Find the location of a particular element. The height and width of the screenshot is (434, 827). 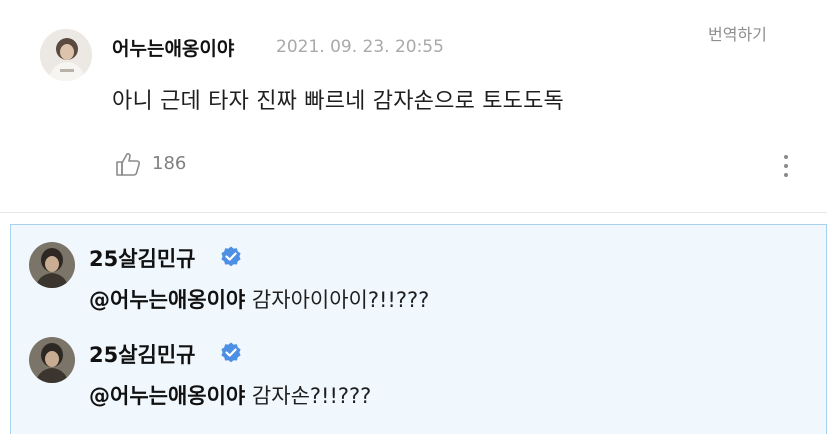

like-button: 186 is located at coordinates (154, 164).